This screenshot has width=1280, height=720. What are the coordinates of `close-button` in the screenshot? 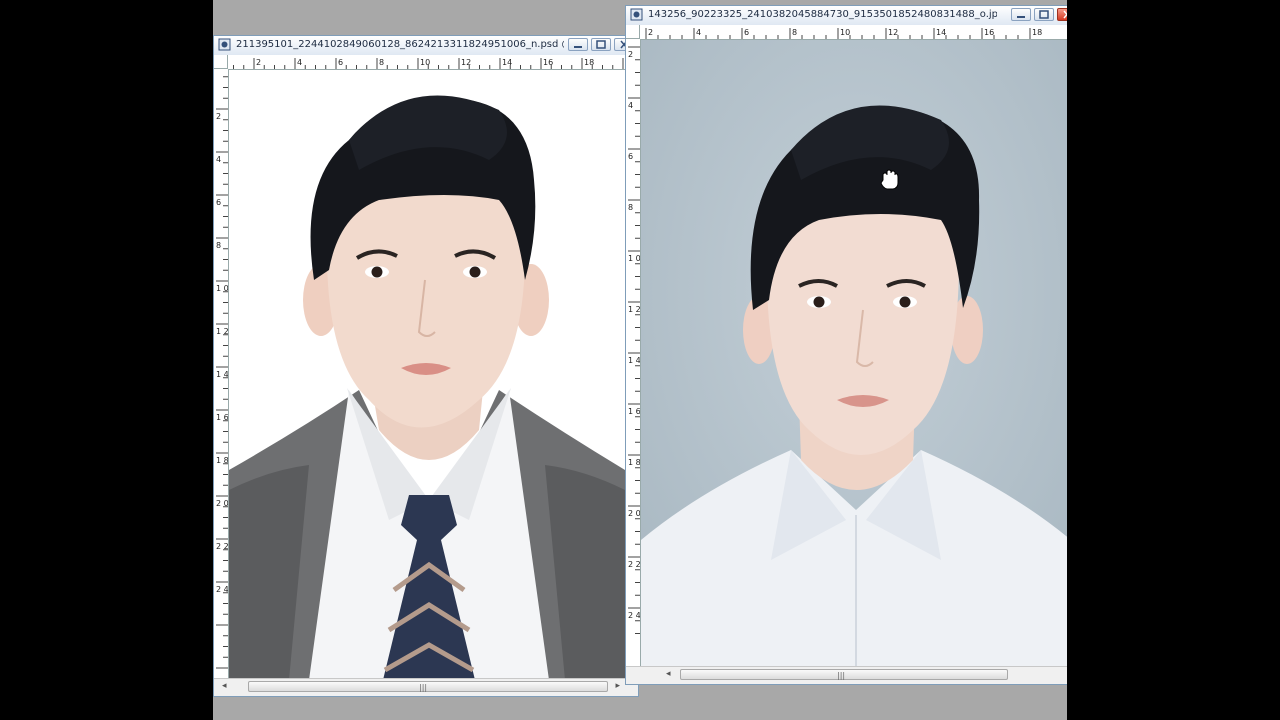 It's located at (1062, 14).